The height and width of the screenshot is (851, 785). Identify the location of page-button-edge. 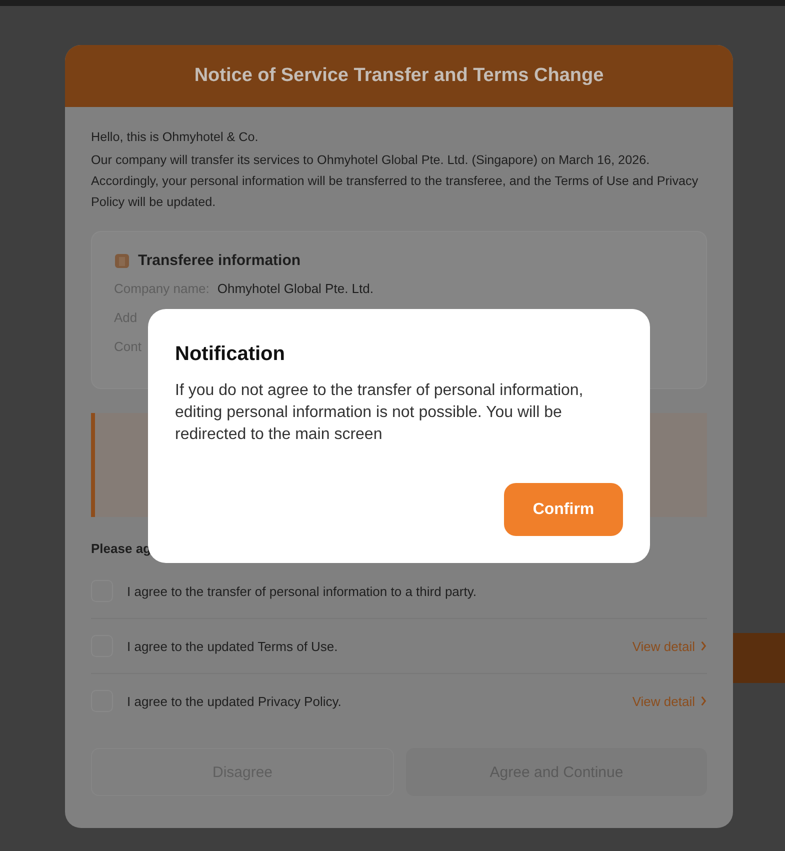
(759, 658).